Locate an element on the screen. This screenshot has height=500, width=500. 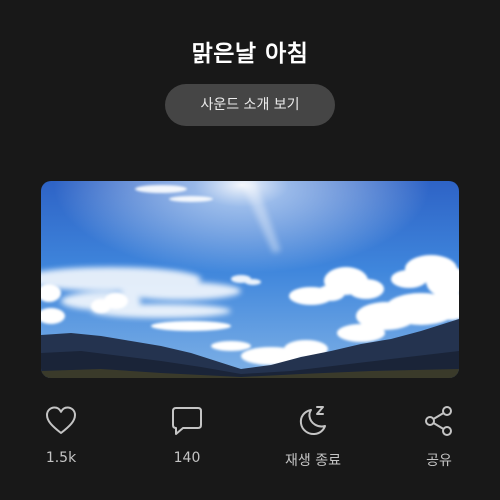
heart-icon is located at coordinates (61, 420).